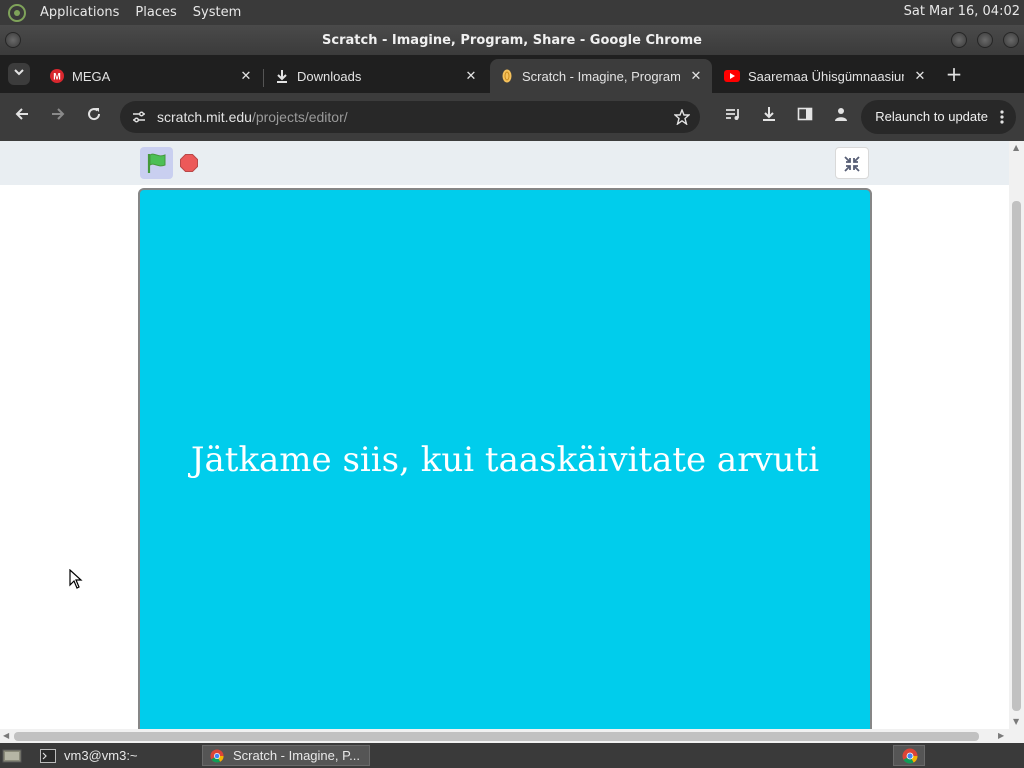 The width and height of the screenshot is (1024, 768). I want to click on green-flag-icon, so click(156, 163).